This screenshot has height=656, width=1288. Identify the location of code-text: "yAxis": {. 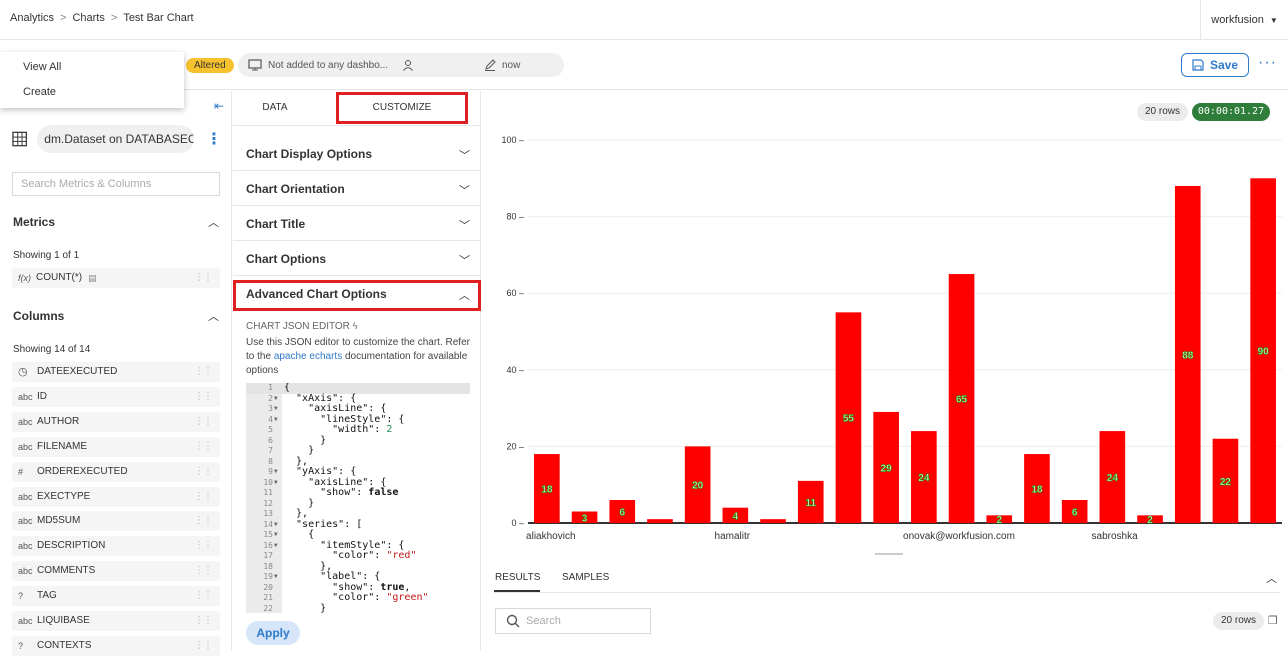
(320, 471).